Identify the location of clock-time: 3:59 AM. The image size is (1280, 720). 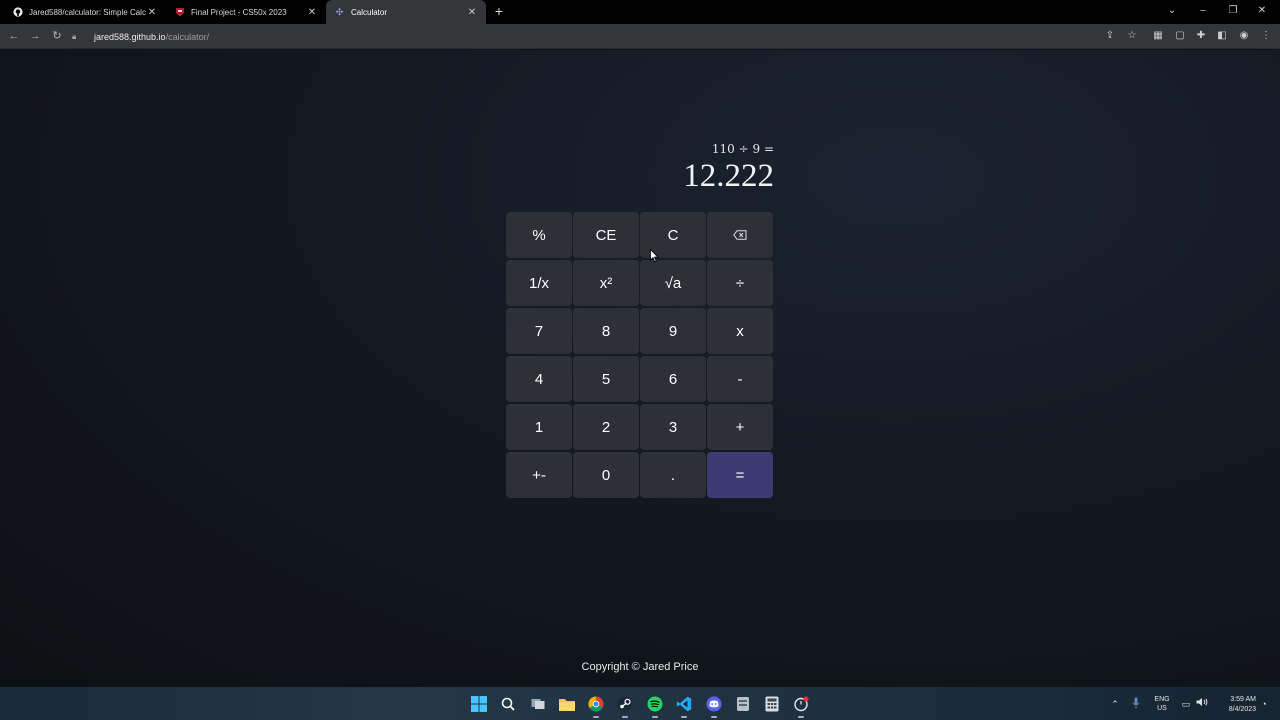
(1243, 699).